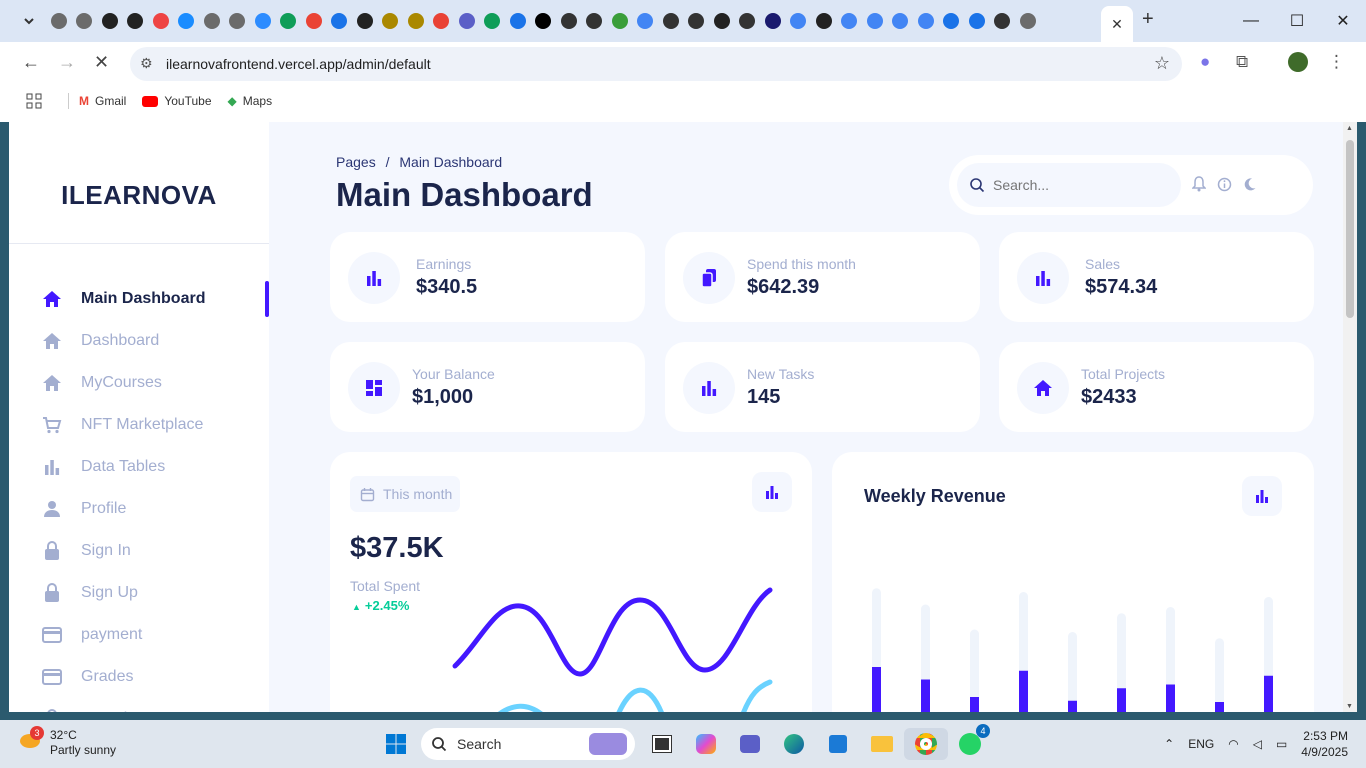 The height and width of the screenshot is (768, 1366). I want to click on sidebar-item-payment: payment, so click(155, 635).